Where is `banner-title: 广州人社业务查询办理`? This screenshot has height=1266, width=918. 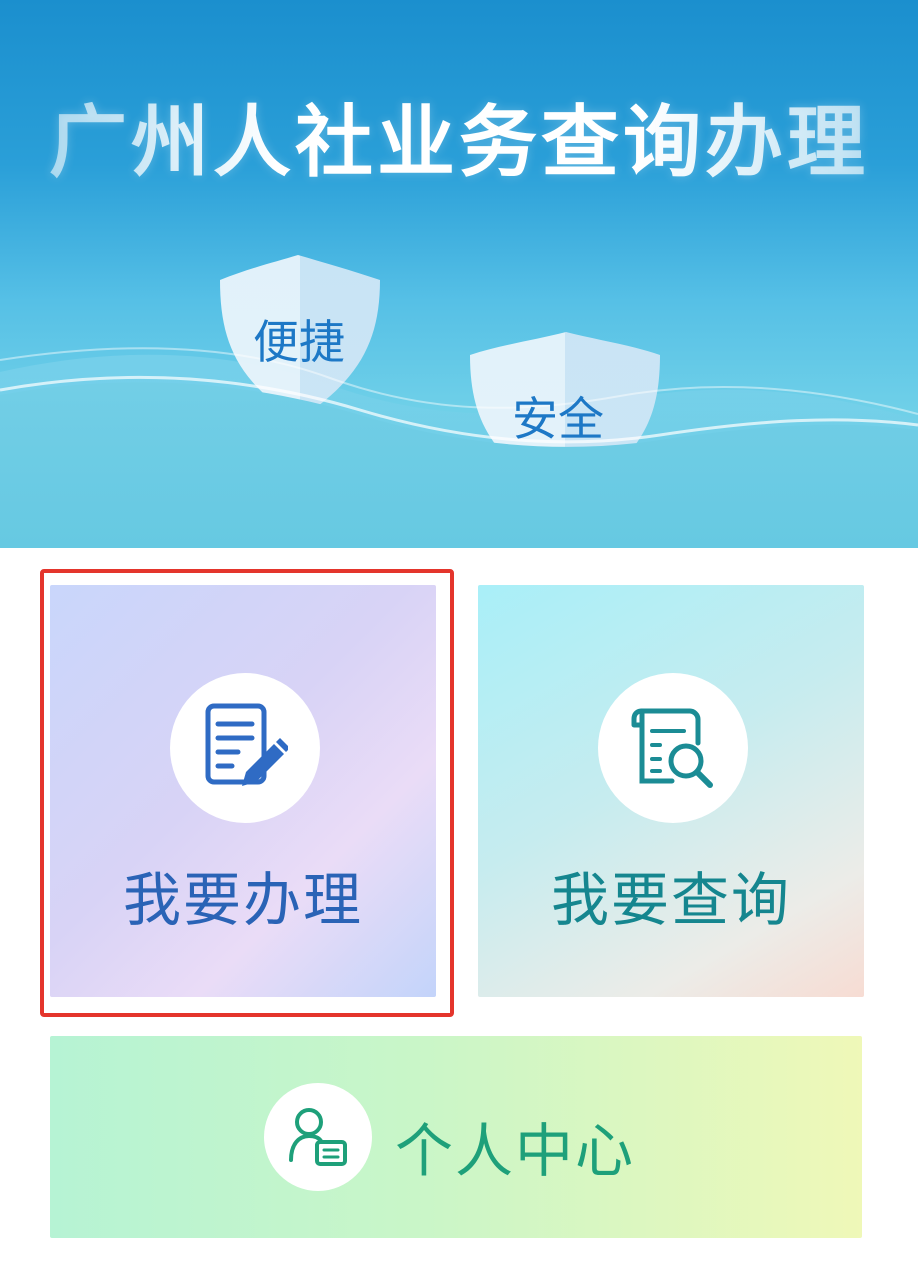 banner-title: 广州人社业务查询办理 is located at coordinates (459, 136).